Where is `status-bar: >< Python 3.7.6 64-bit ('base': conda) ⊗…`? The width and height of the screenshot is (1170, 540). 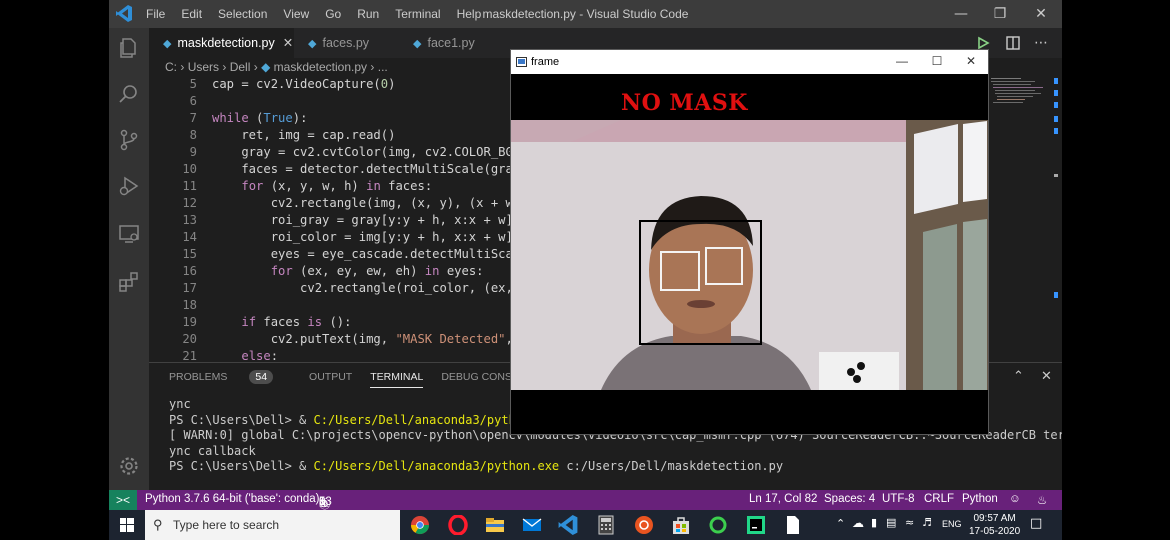
status-bar: >< Python 3.7.6 64-bit ('base': conda) ⊗… is located at coordinates (585, 500).